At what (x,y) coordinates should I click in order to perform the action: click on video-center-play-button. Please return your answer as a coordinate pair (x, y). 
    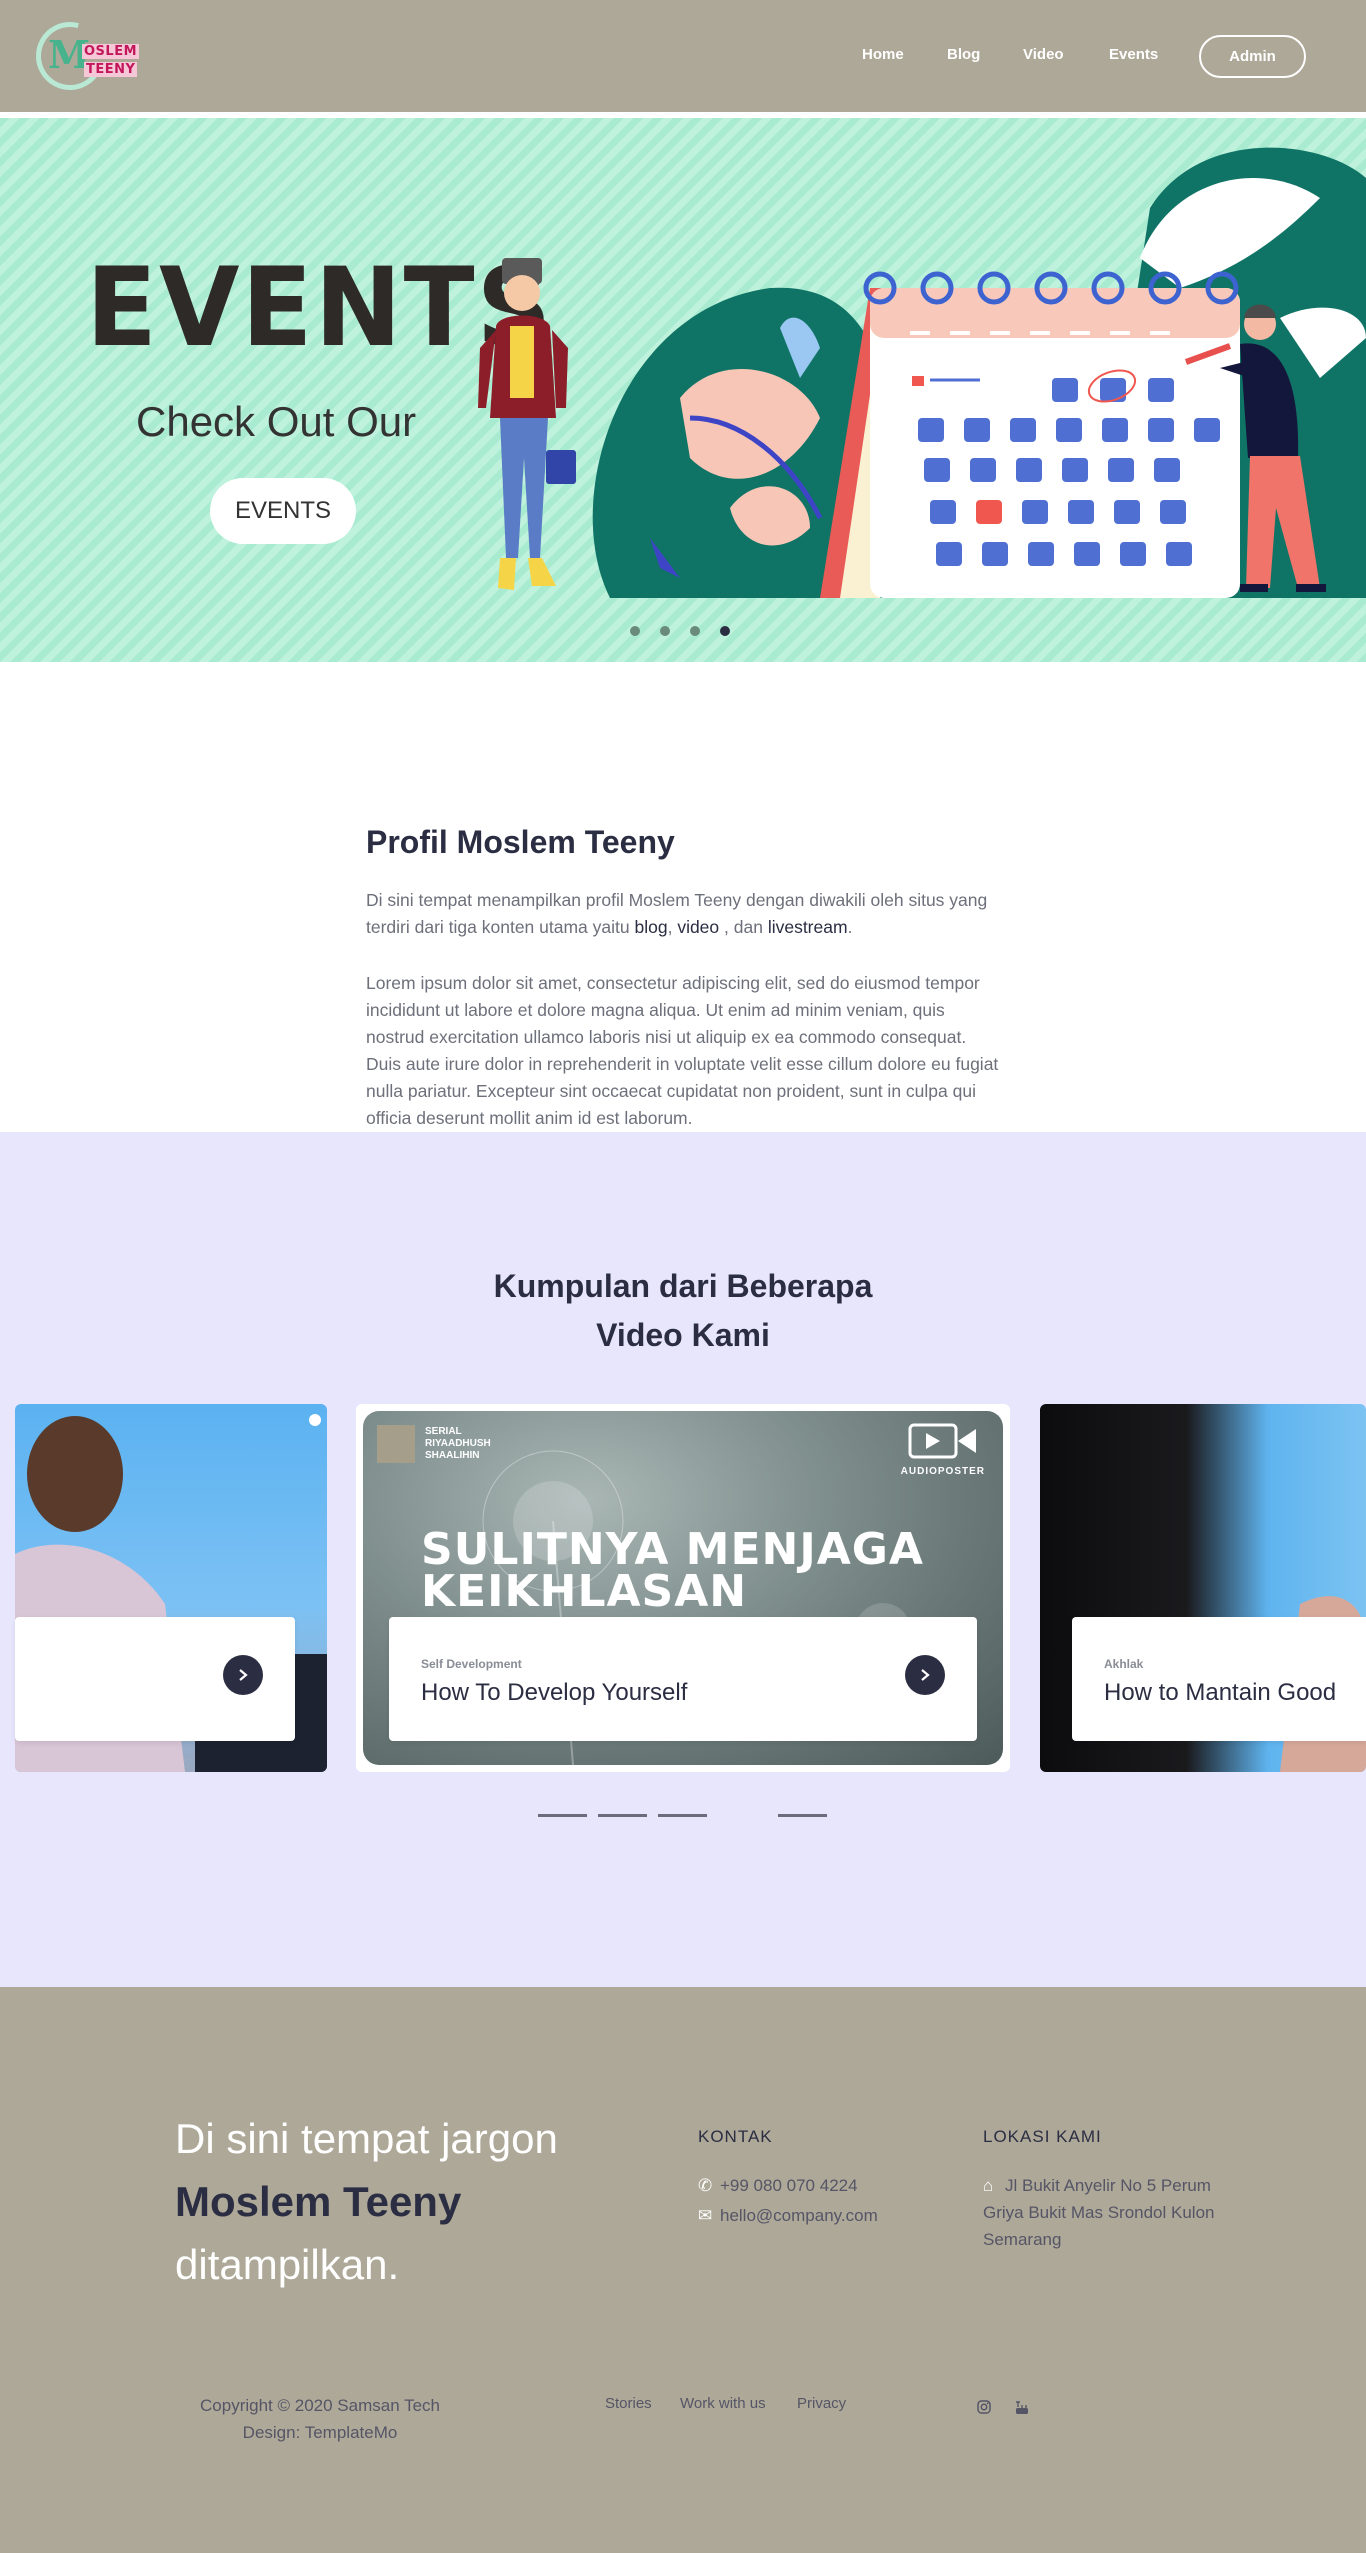
    Looking at the image, I should click on (925, 1675).